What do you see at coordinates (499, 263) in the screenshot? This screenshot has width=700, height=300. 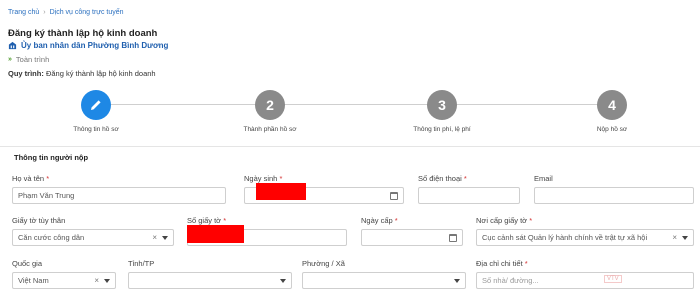 I see `address-label: Địa chỉ chi tiết` at bounding box center [499, 263].